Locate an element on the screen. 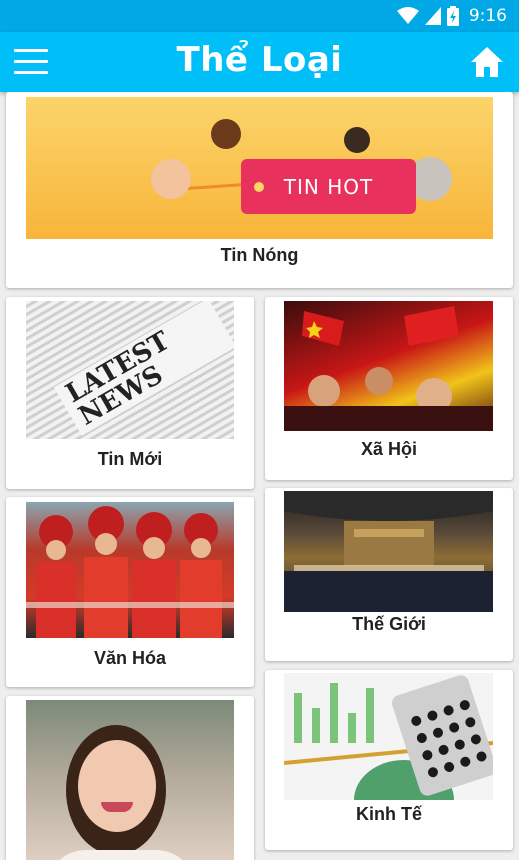  category-image-van-hoa is located at coordinates (130, 570).